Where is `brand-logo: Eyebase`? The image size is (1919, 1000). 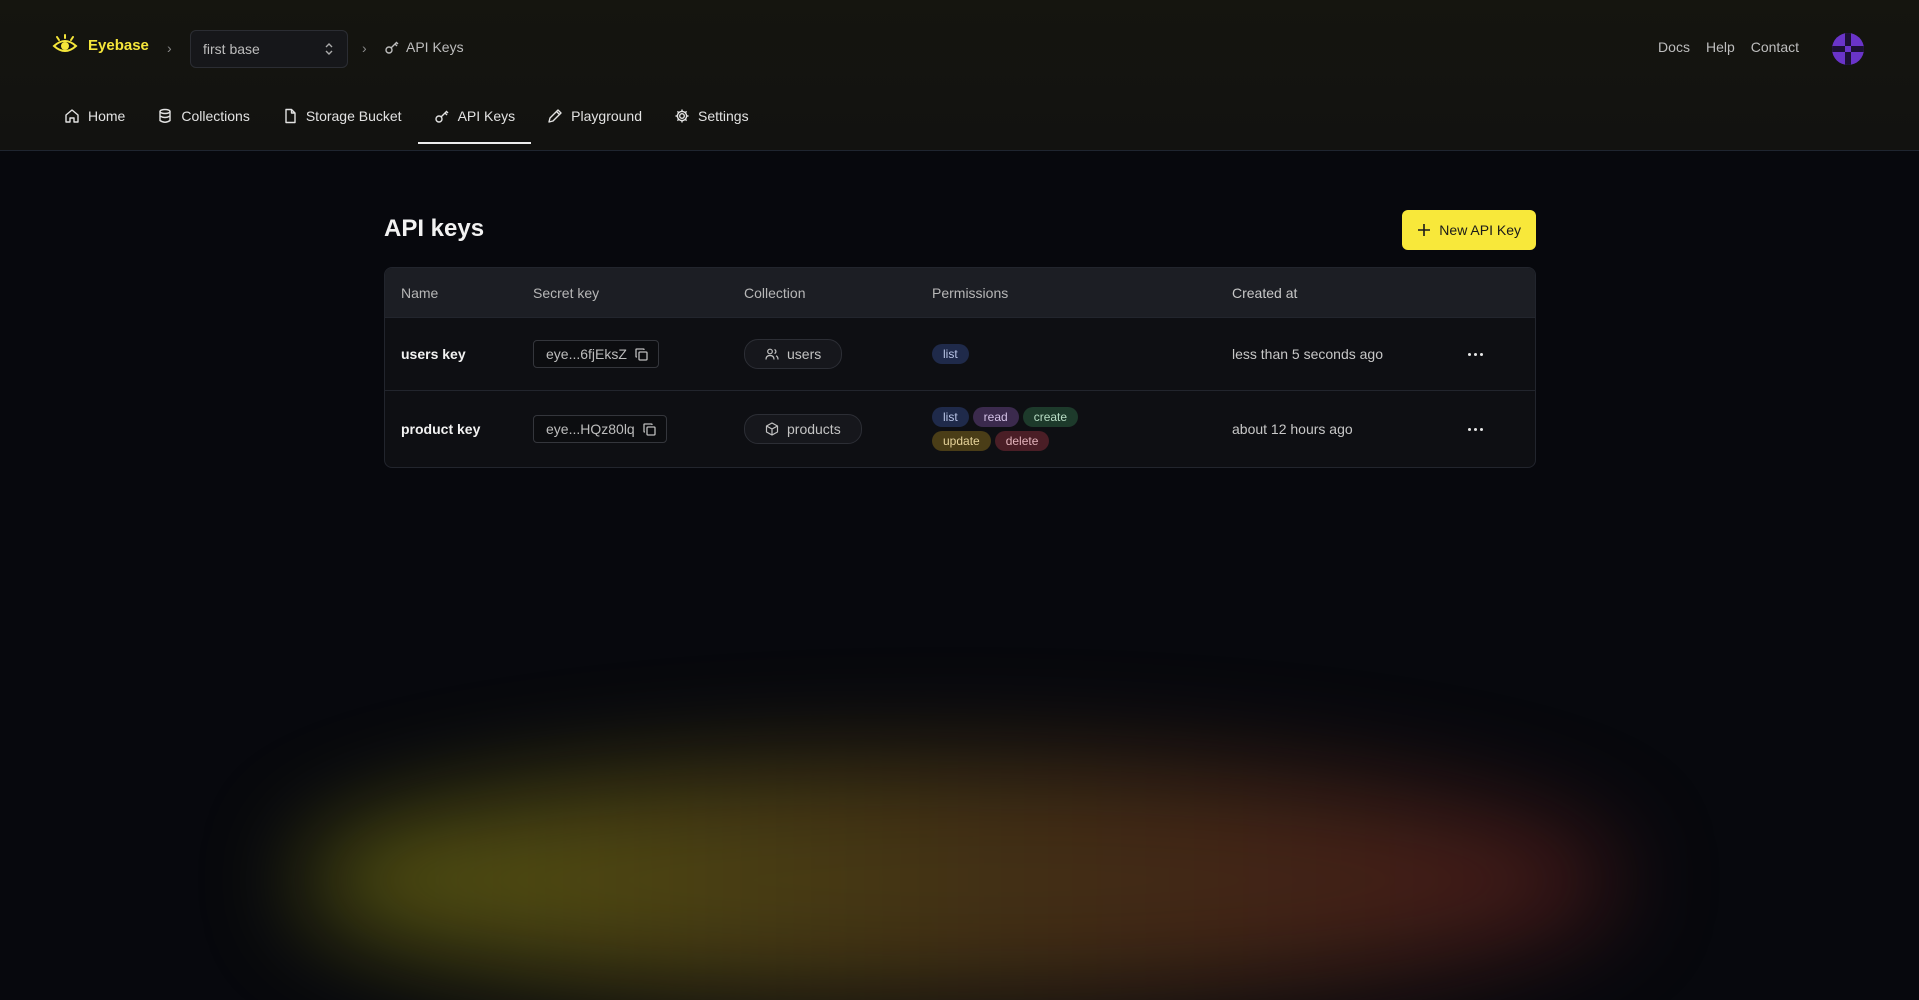
brand-logo: Eyebase is located at coordinates (100, 45).